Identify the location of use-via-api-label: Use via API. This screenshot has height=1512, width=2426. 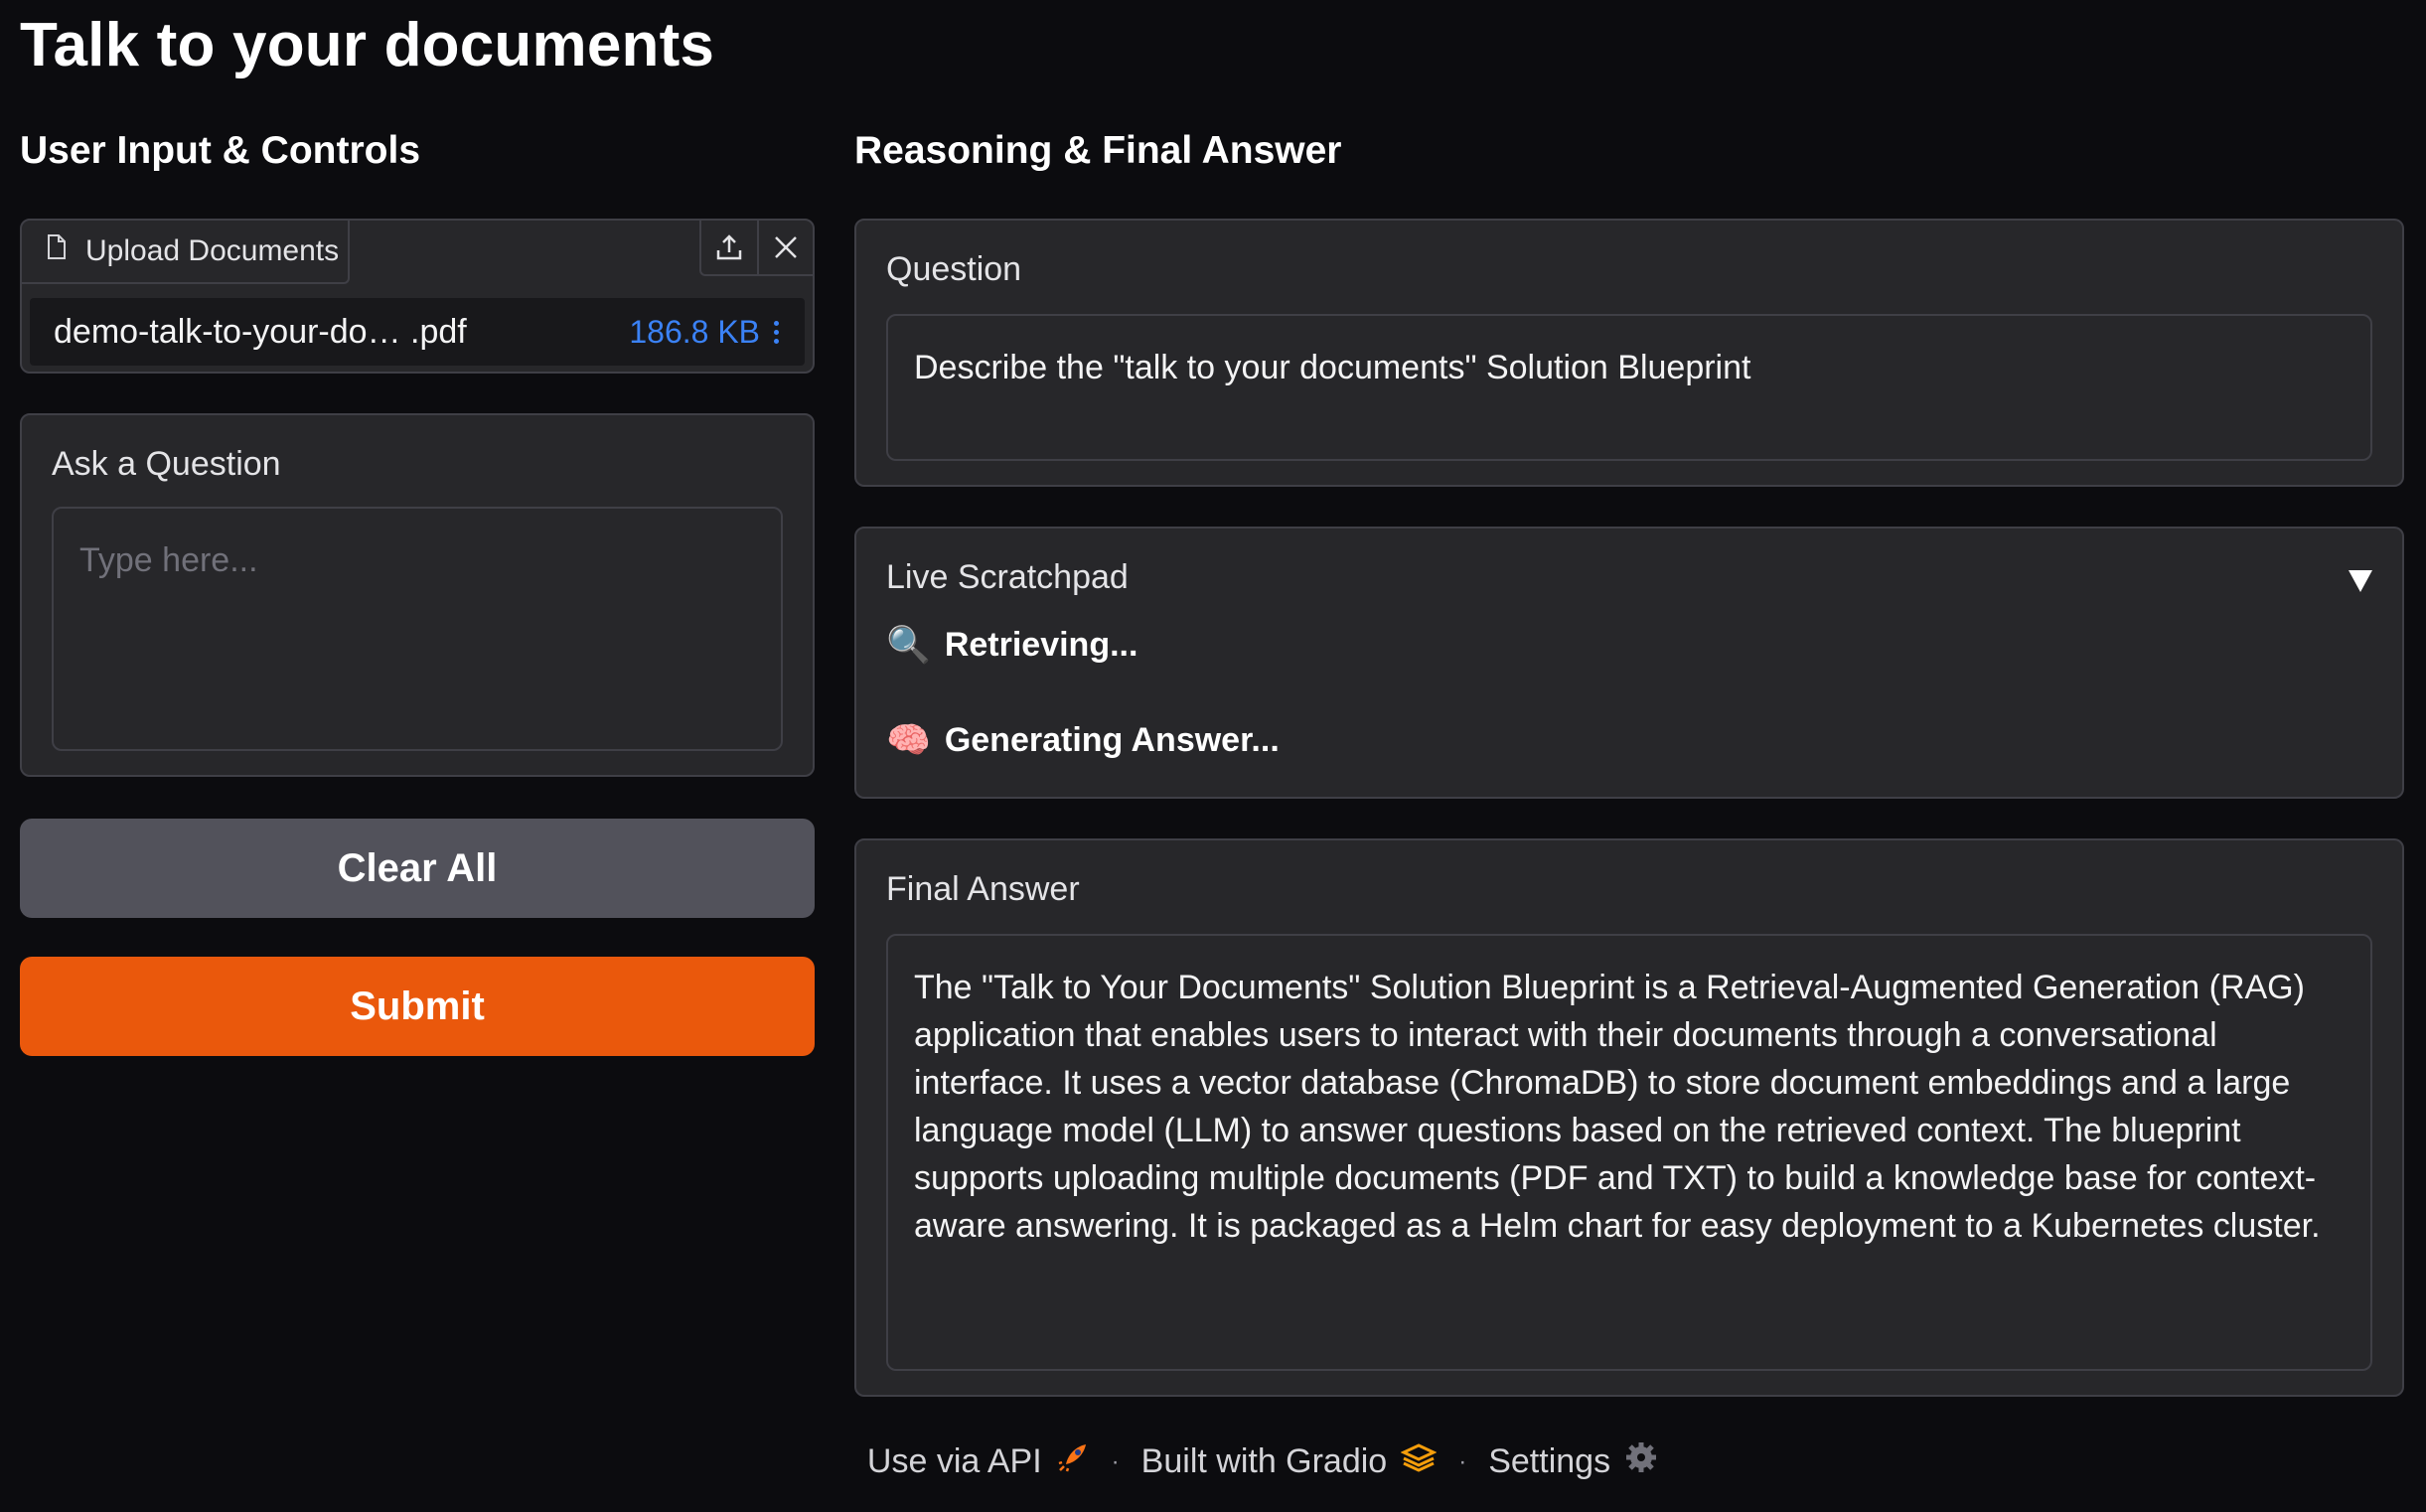
(954, 1461).